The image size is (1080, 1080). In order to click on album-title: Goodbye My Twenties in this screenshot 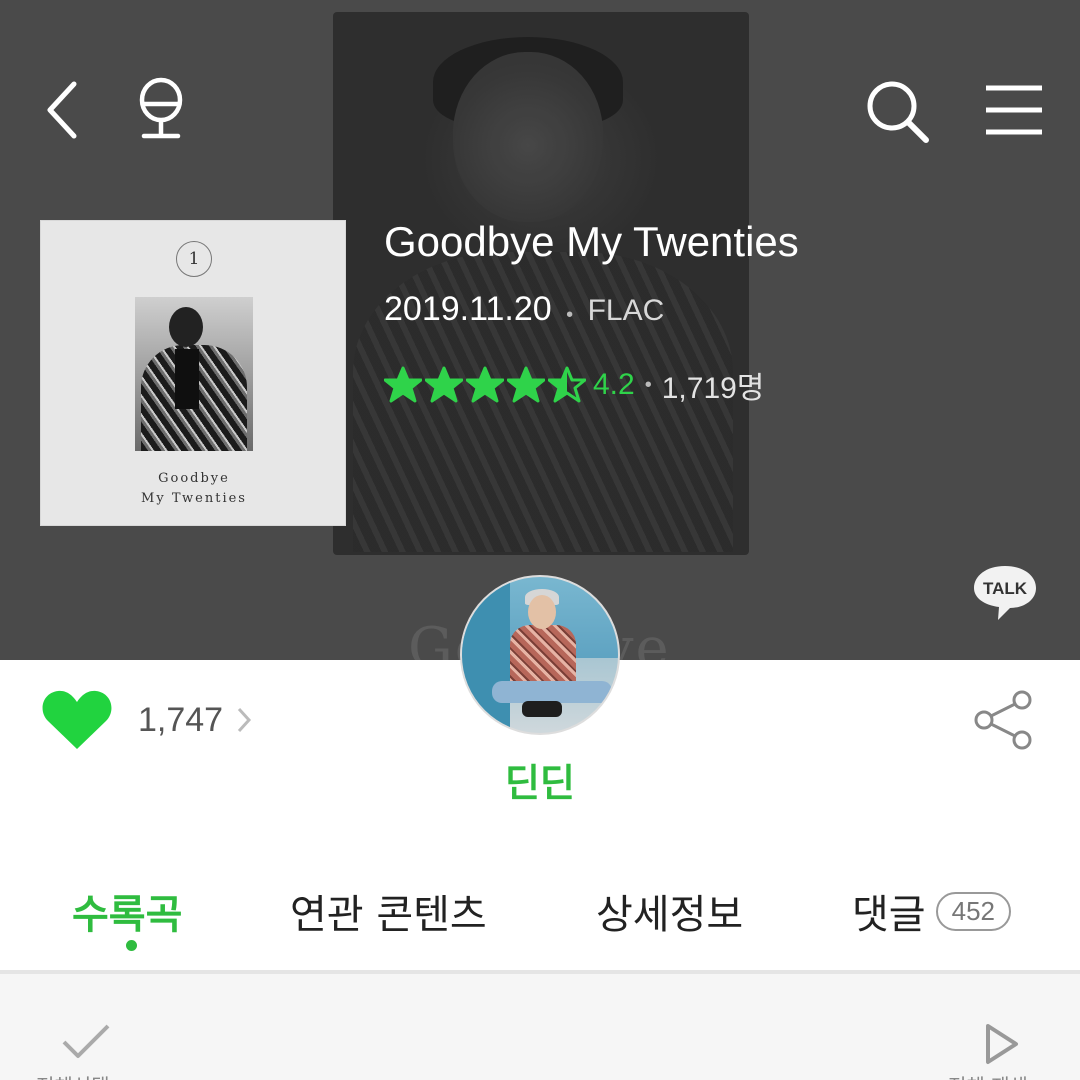, I will do `click(591, 241)`.